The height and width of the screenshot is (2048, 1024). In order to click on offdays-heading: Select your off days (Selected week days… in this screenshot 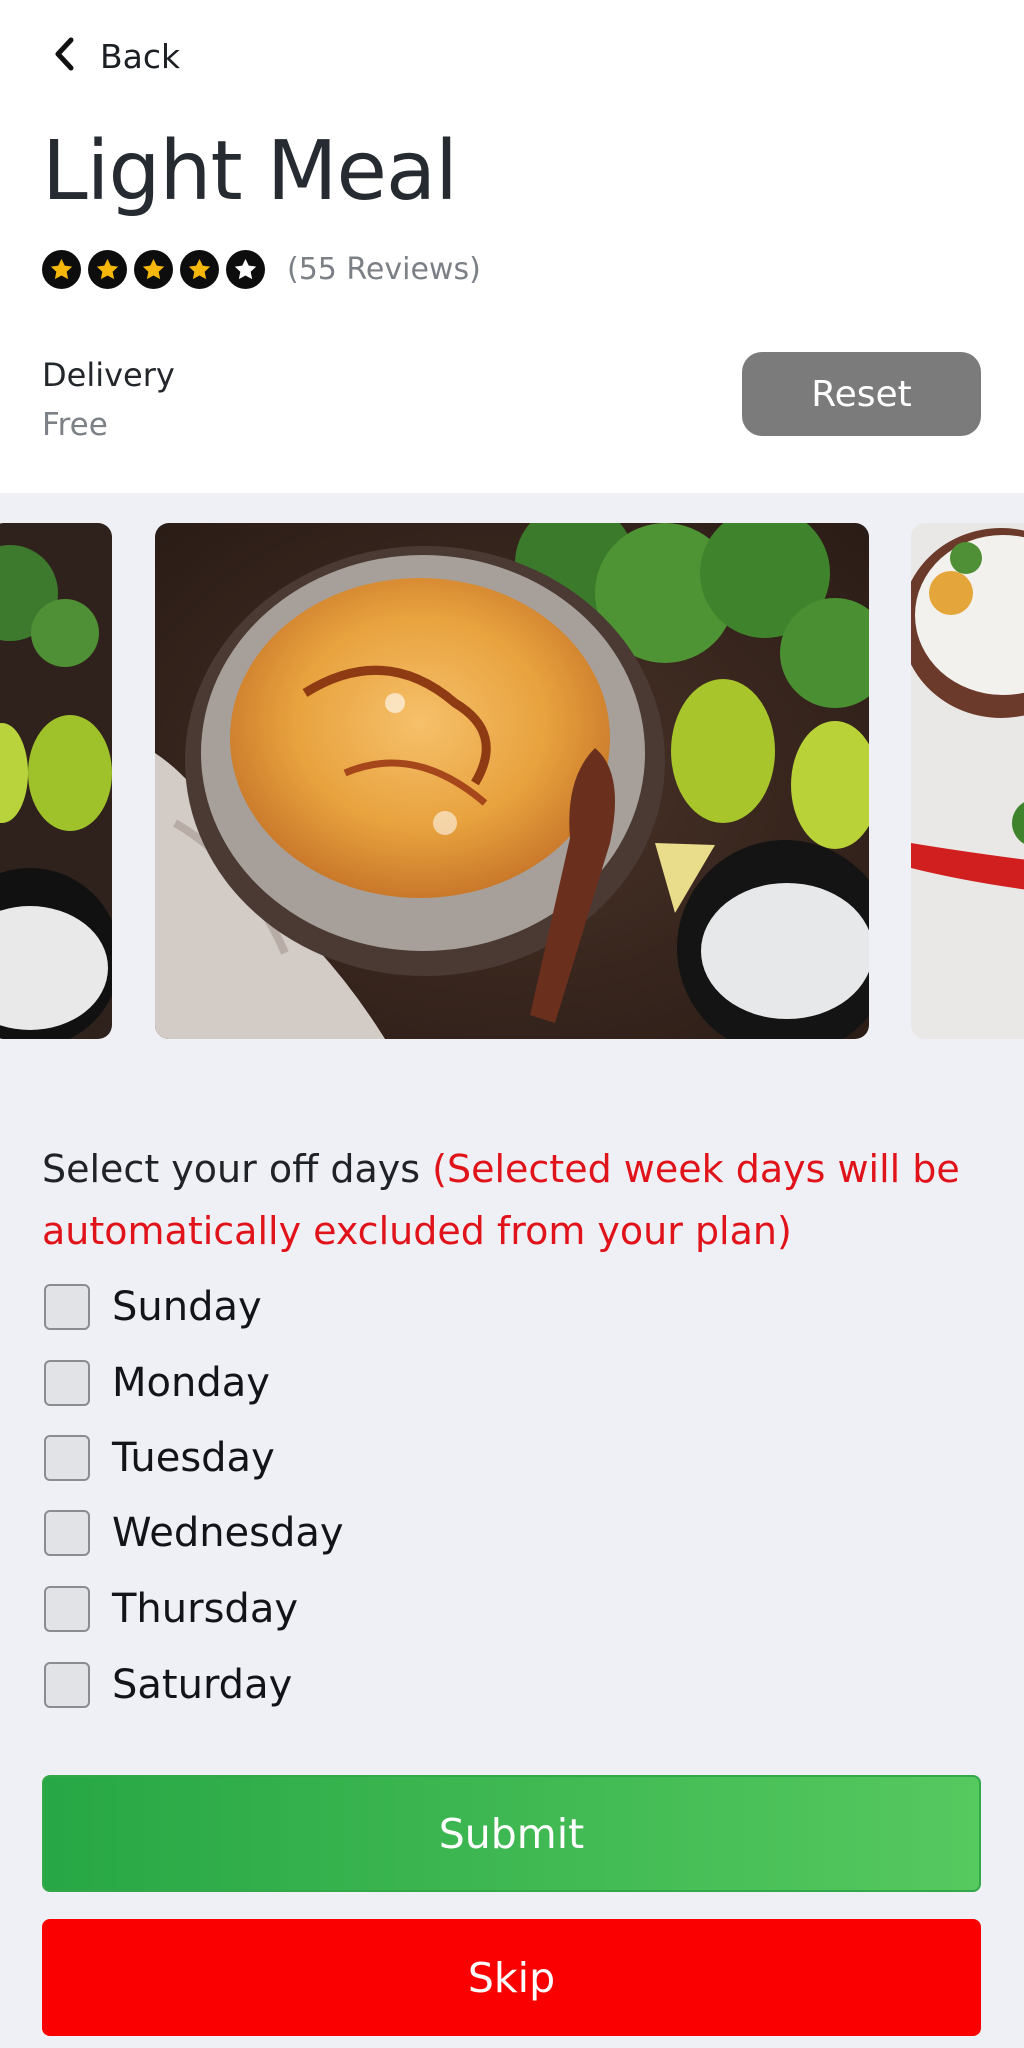, I will do `click(517, 1200)`.